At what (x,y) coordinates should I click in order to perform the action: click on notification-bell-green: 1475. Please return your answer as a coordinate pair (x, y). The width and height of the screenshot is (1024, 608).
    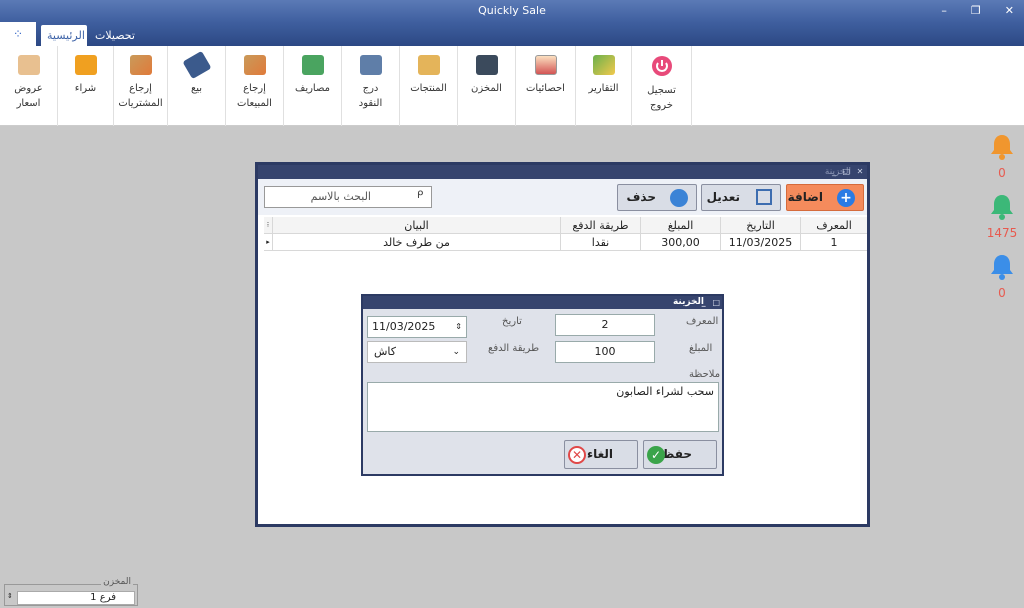
    Looking at the image, I should click on (1002, 216).